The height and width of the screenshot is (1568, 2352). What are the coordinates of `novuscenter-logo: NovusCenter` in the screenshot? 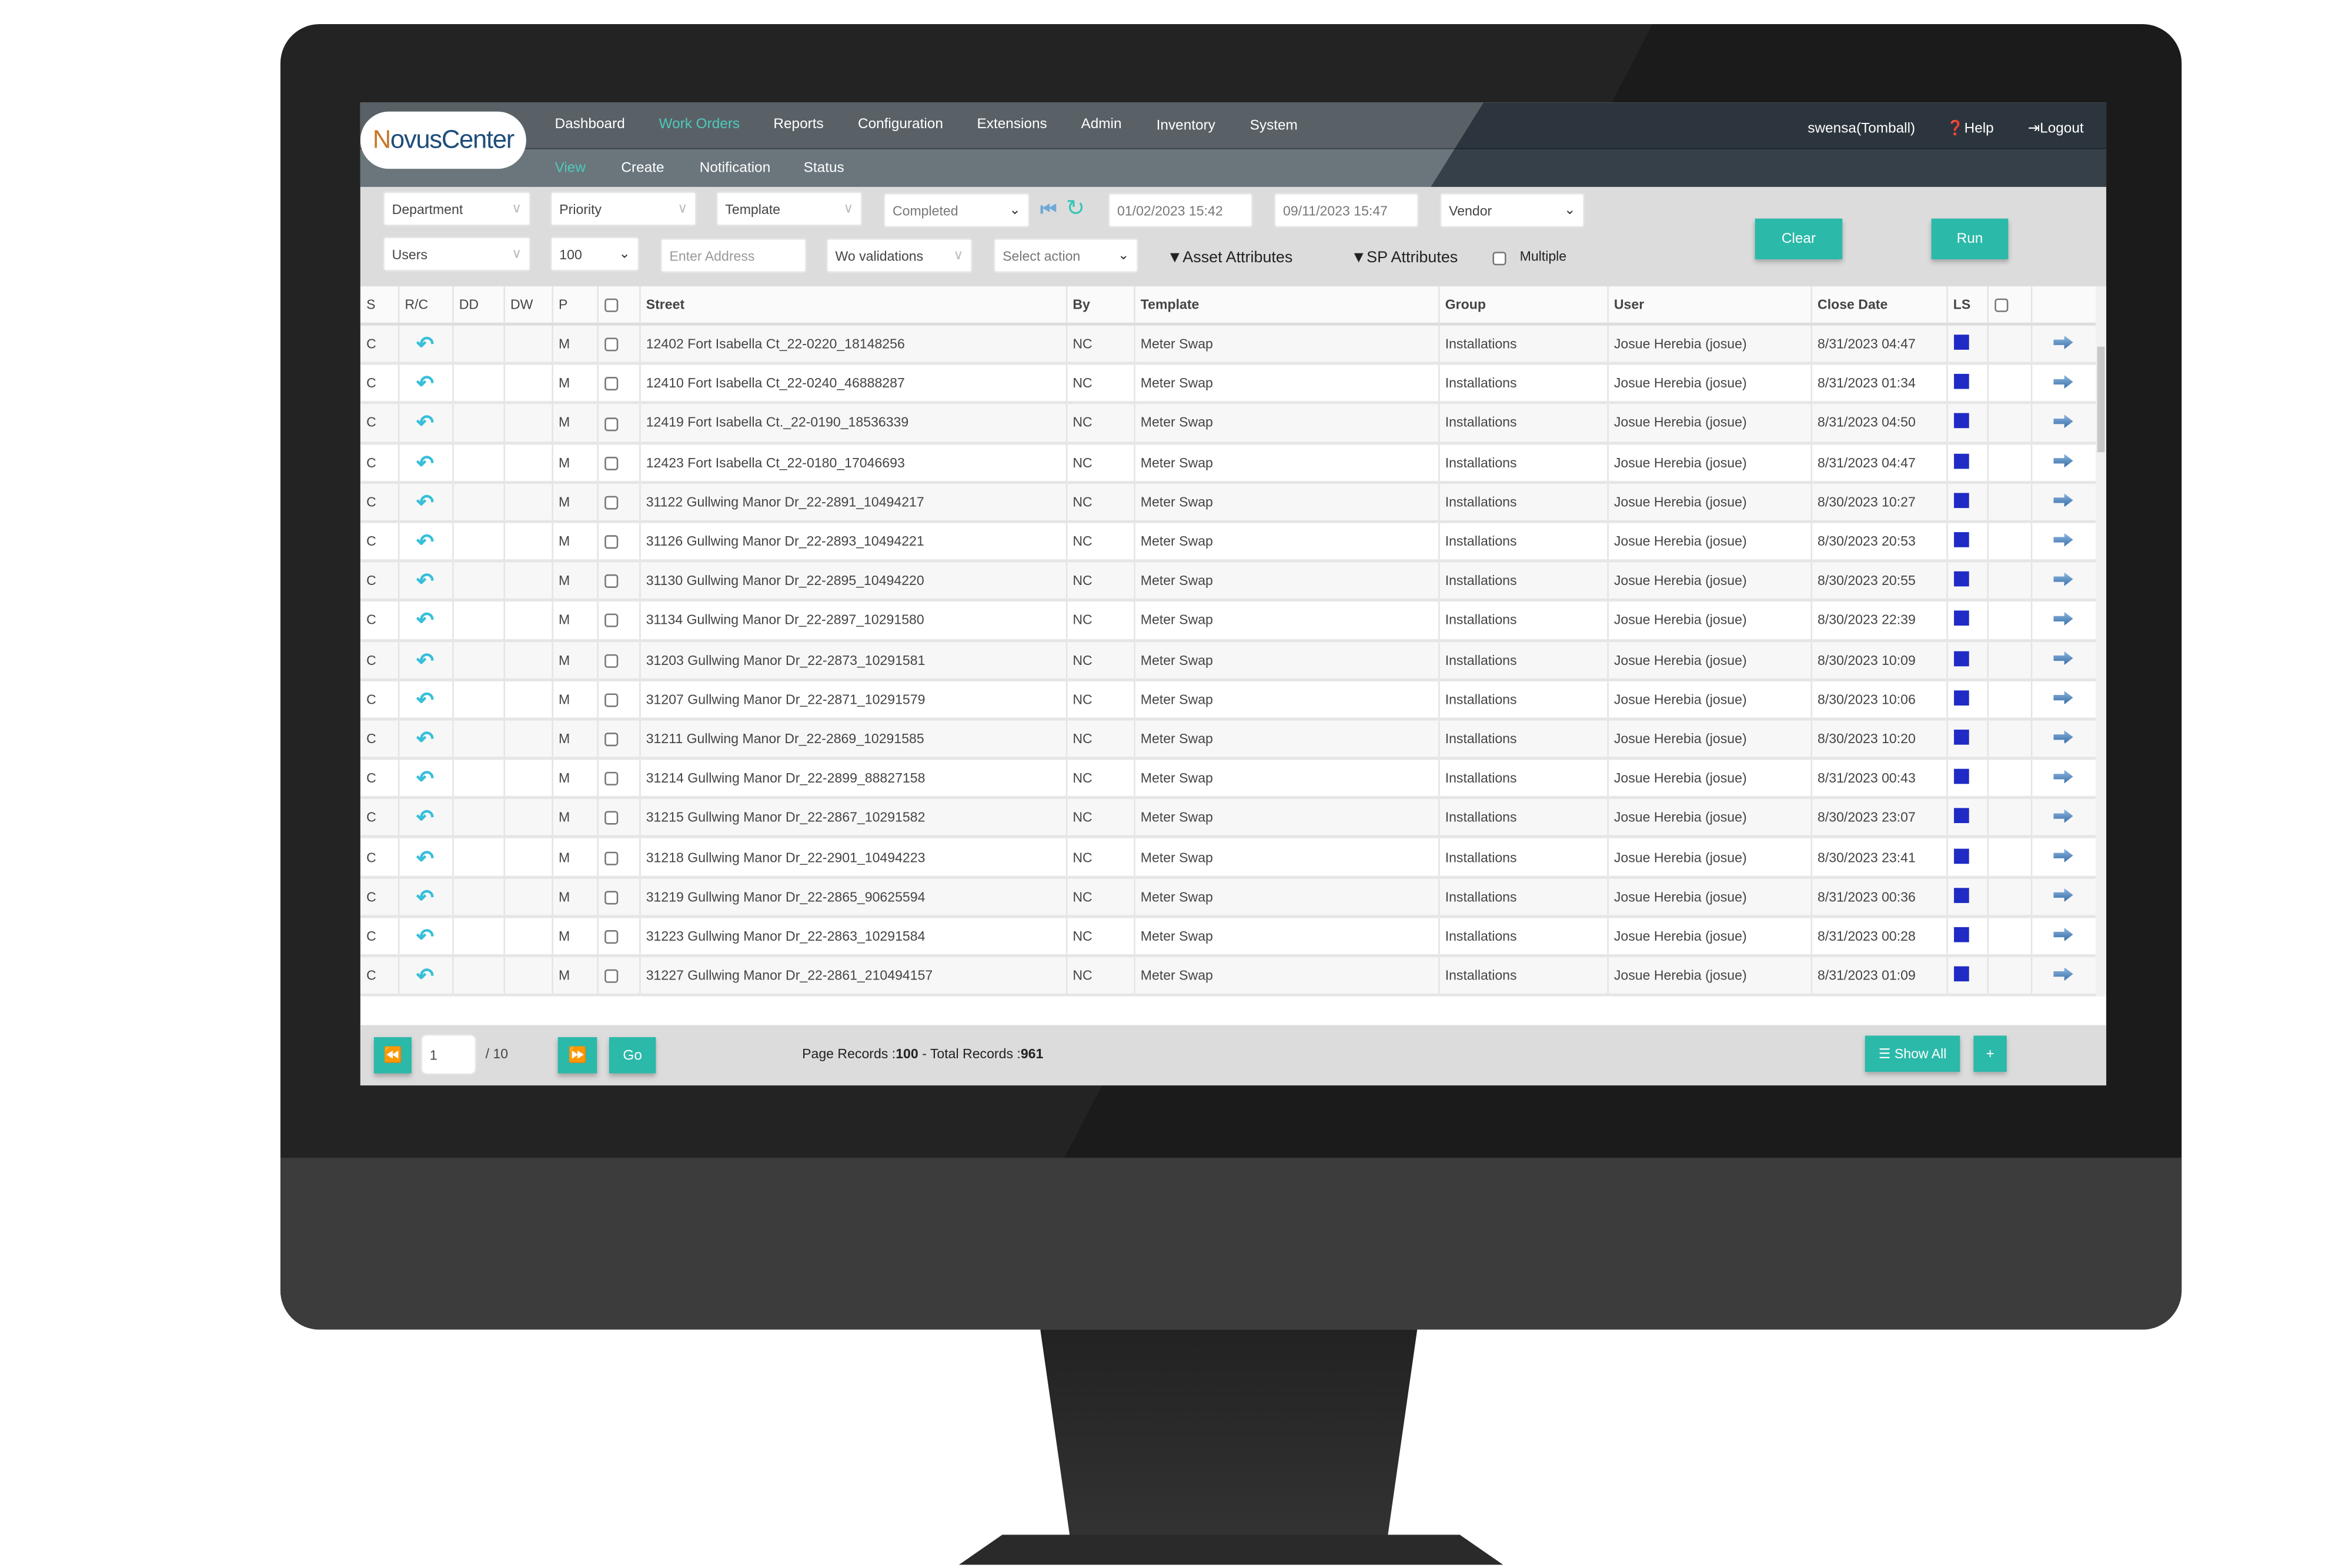 It's located at (443, 140).